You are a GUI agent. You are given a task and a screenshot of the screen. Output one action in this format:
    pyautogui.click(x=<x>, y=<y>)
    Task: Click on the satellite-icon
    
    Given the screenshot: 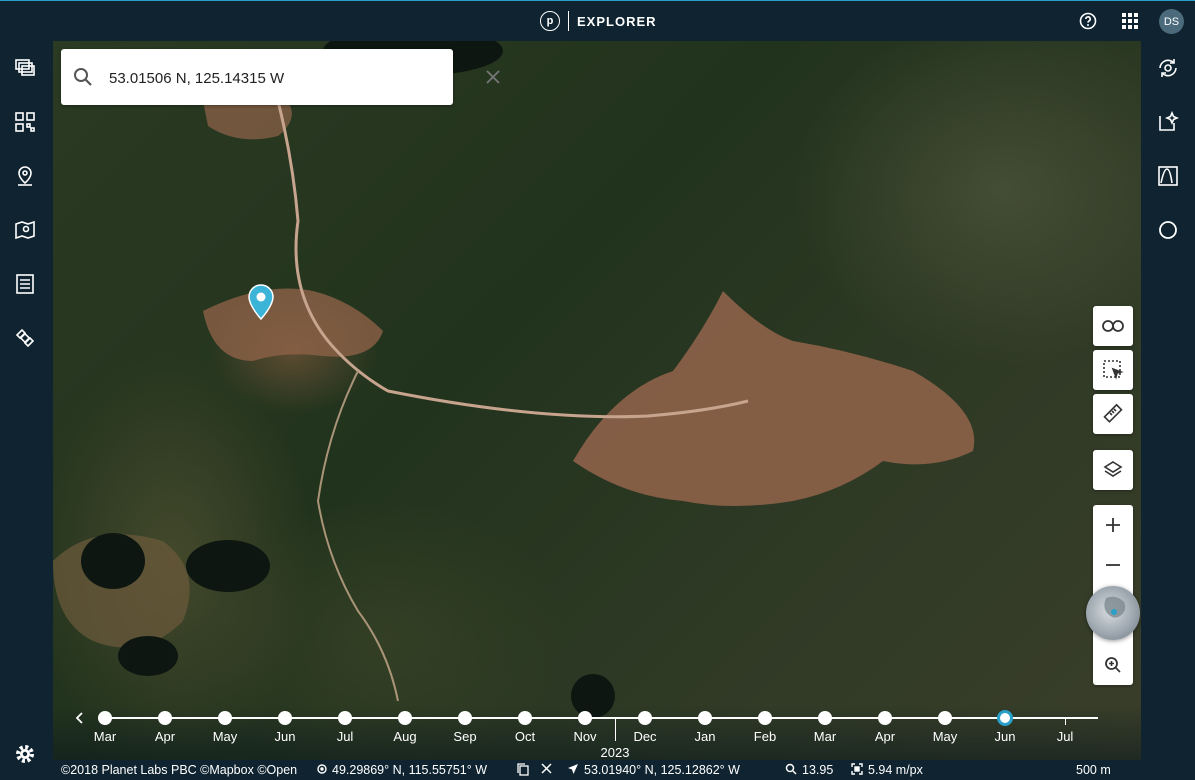 What is the action you would take?
    pyautogui.click(x=25, y=338)
    